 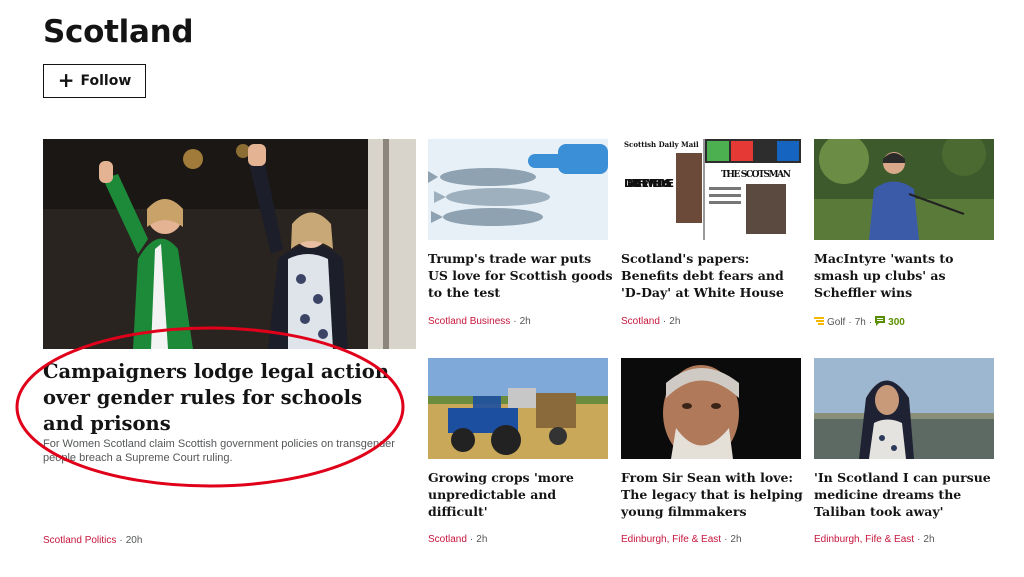 What do you see at coordinates (469, 321) in the screenshot?
I see `story-category: Scotland Business` at bounding box center [469, 321].